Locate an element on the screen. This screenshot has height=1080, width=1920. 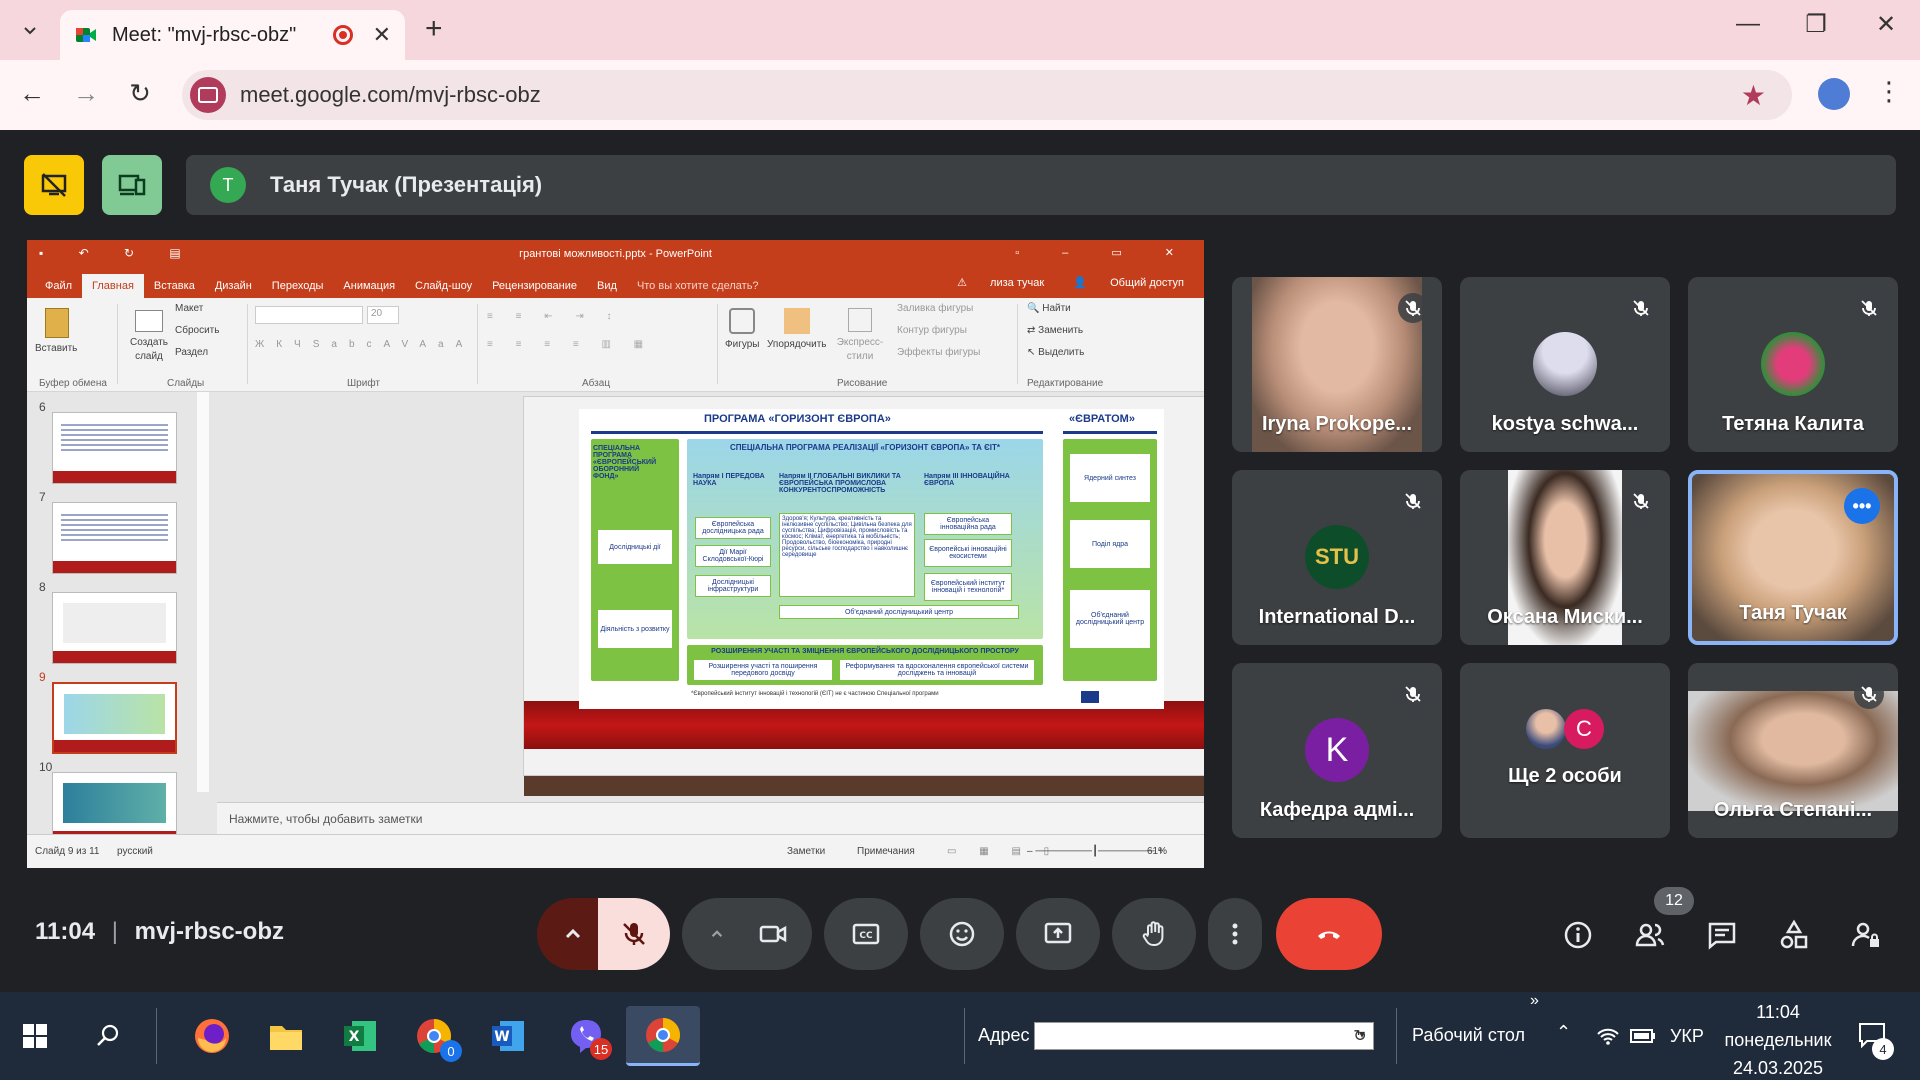
notes-placeholder: Нажмите, чтобы добавить заметки is located at coordinates (326, 819).